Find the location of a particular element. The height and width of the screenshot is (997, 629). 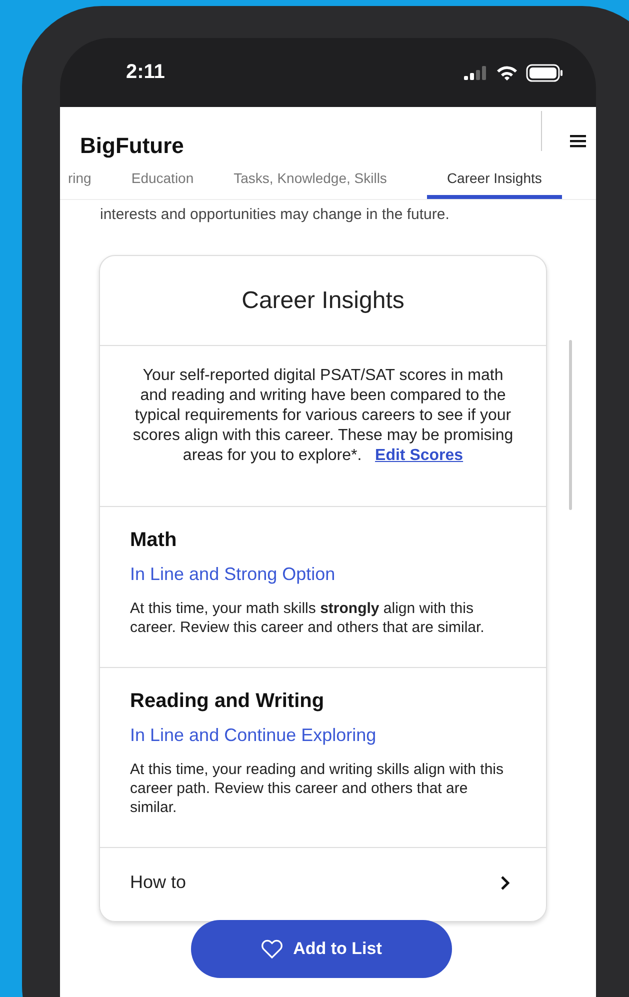

tab: Education is located at coordinates (162, 178).